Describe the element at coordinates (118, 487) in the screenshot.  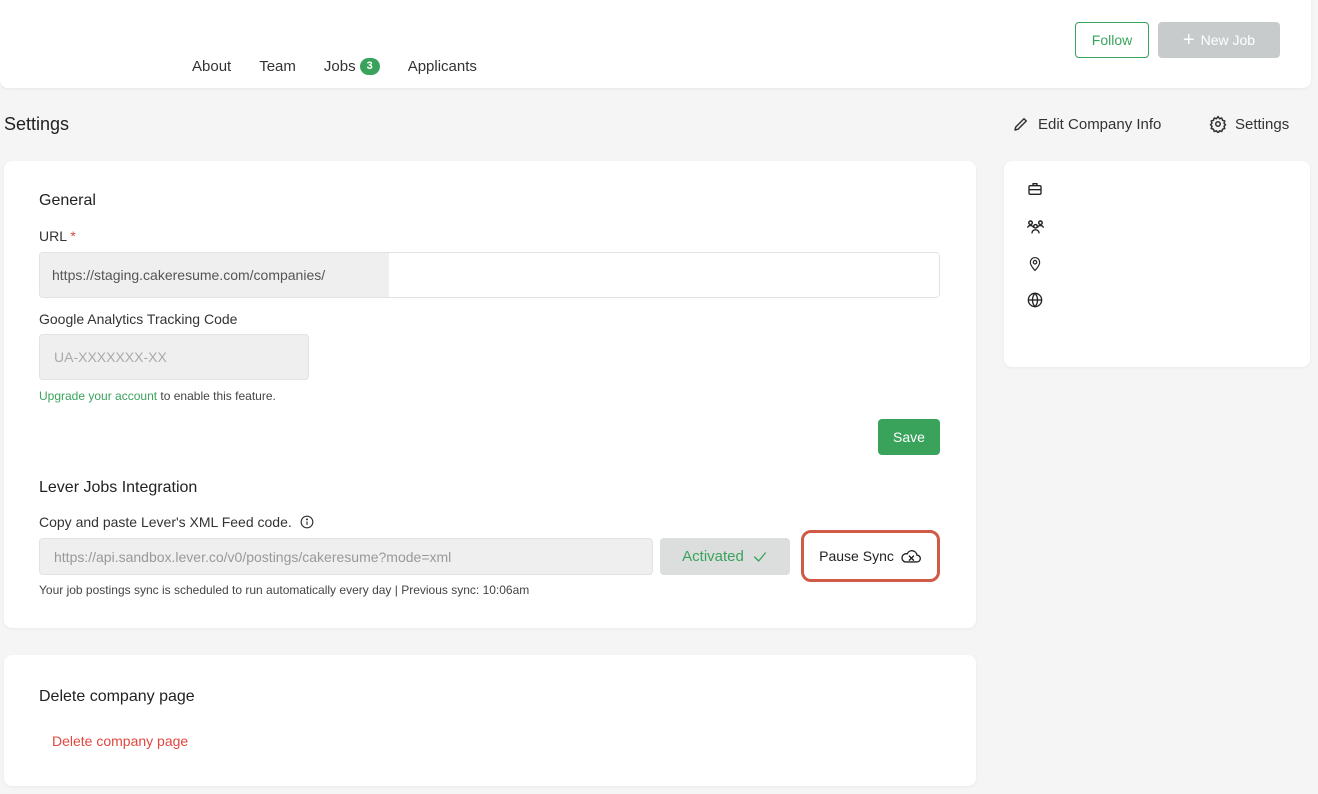
I see `lever-heading: Lever Jobs Integration` at that location.